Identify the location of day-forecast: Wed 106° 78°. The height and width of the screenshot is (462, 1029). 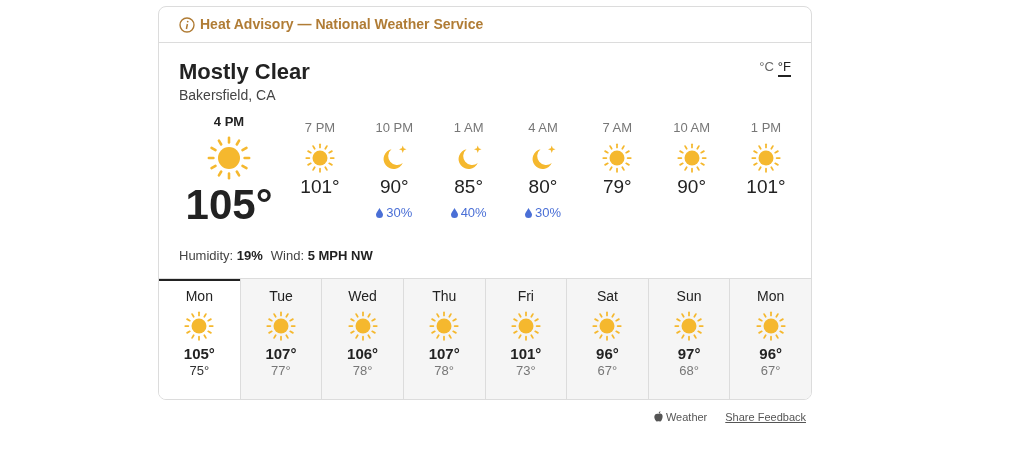
(362, 338).